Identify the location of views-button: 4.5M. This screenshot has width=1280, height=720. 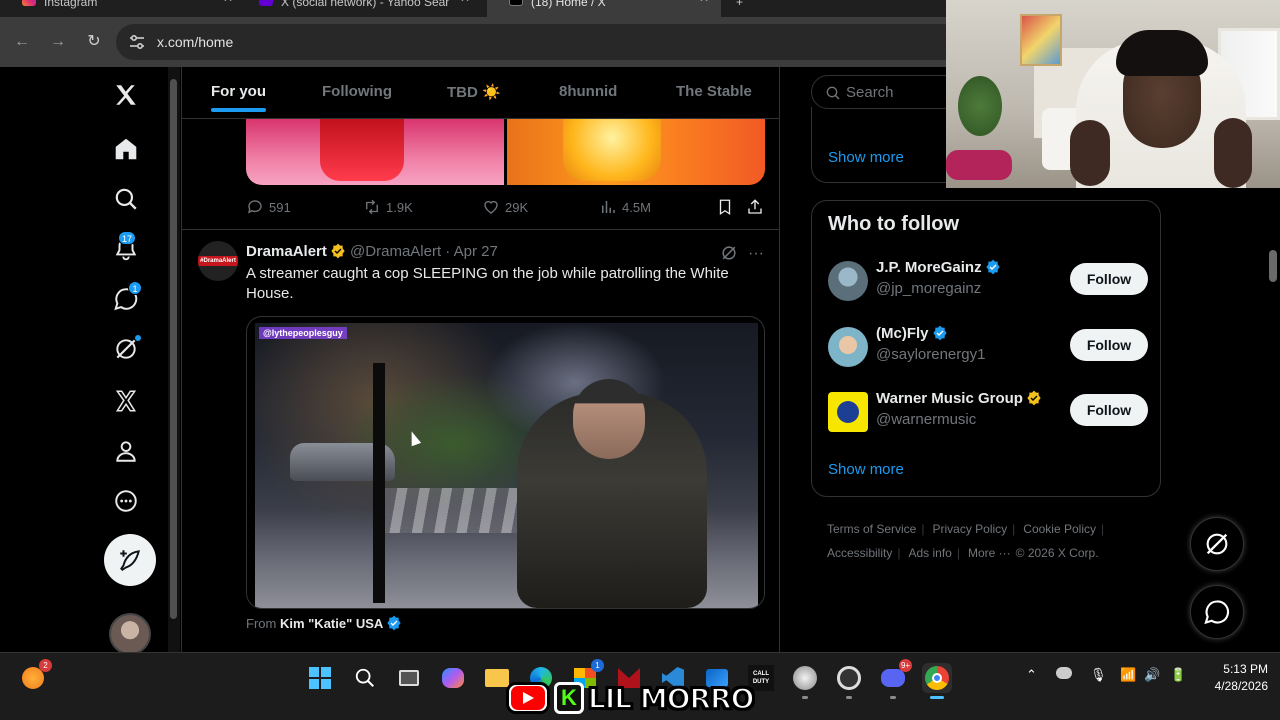
(625, 207).